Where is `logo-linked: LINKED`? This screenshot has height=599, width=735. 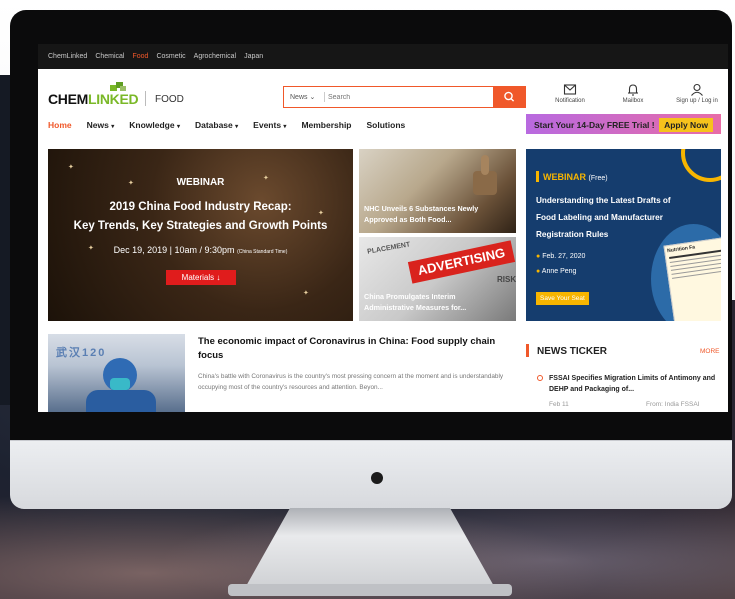 logo-linked: LINKED is located at coordinates (113, 99).